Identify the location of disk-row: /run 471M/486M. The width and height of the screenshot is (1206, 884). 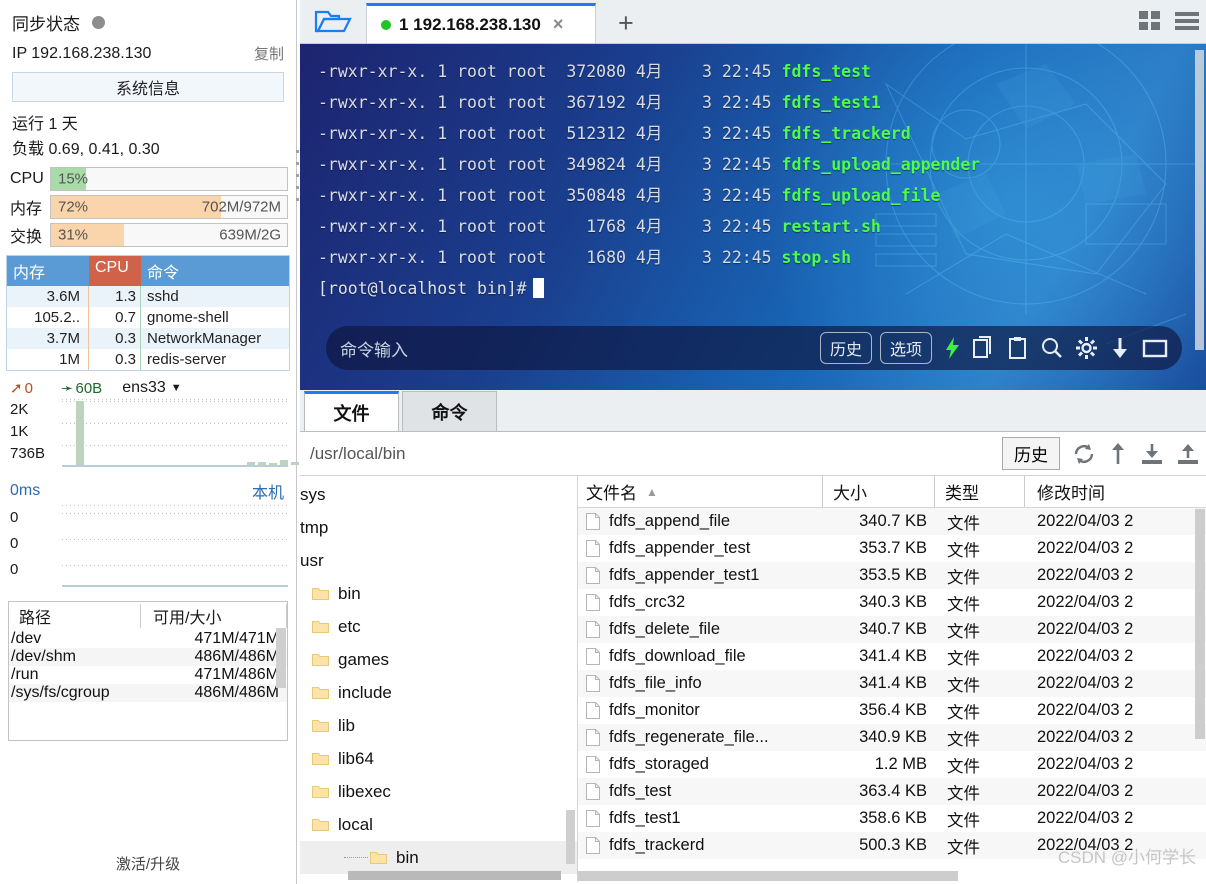
(148, 675).